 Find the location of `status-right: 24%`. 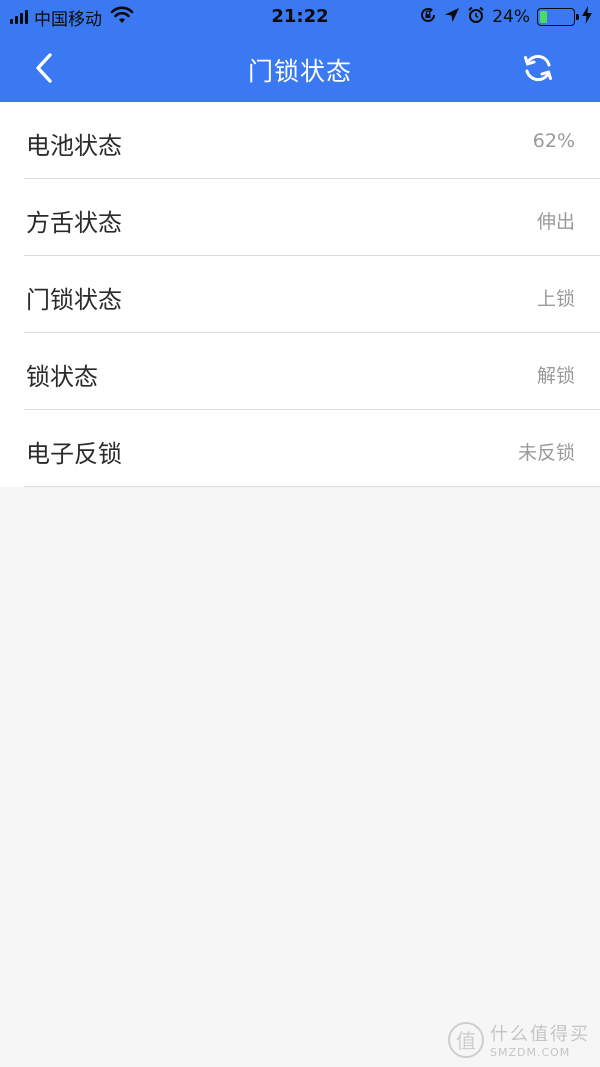

status-right: 24% is located at coordinates (505, 17).